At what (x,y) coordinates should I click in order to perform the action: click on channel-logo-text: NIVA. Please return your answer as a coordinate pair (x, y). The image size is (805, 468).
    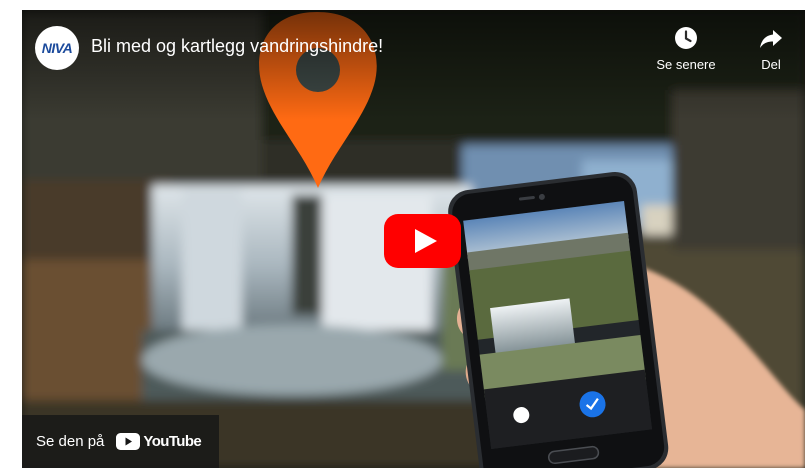
    Looking at the image, I should click on (57, 48).